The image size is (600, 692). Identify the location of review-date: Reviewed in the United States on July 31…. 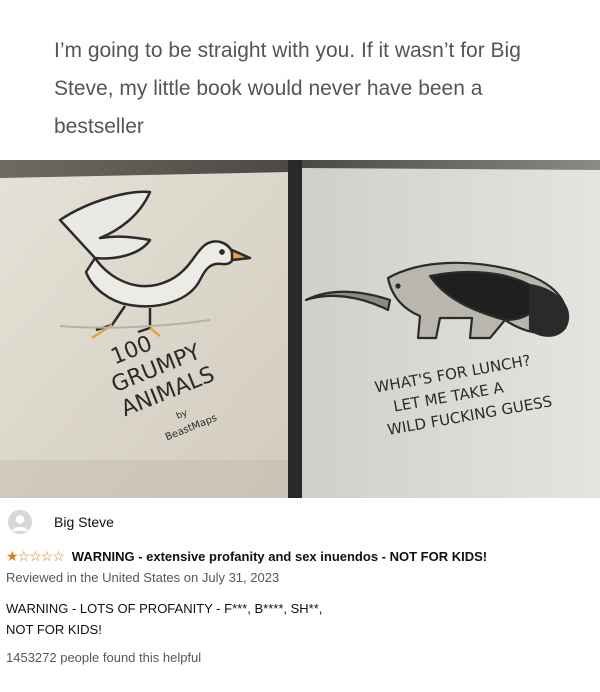
(143, 577).